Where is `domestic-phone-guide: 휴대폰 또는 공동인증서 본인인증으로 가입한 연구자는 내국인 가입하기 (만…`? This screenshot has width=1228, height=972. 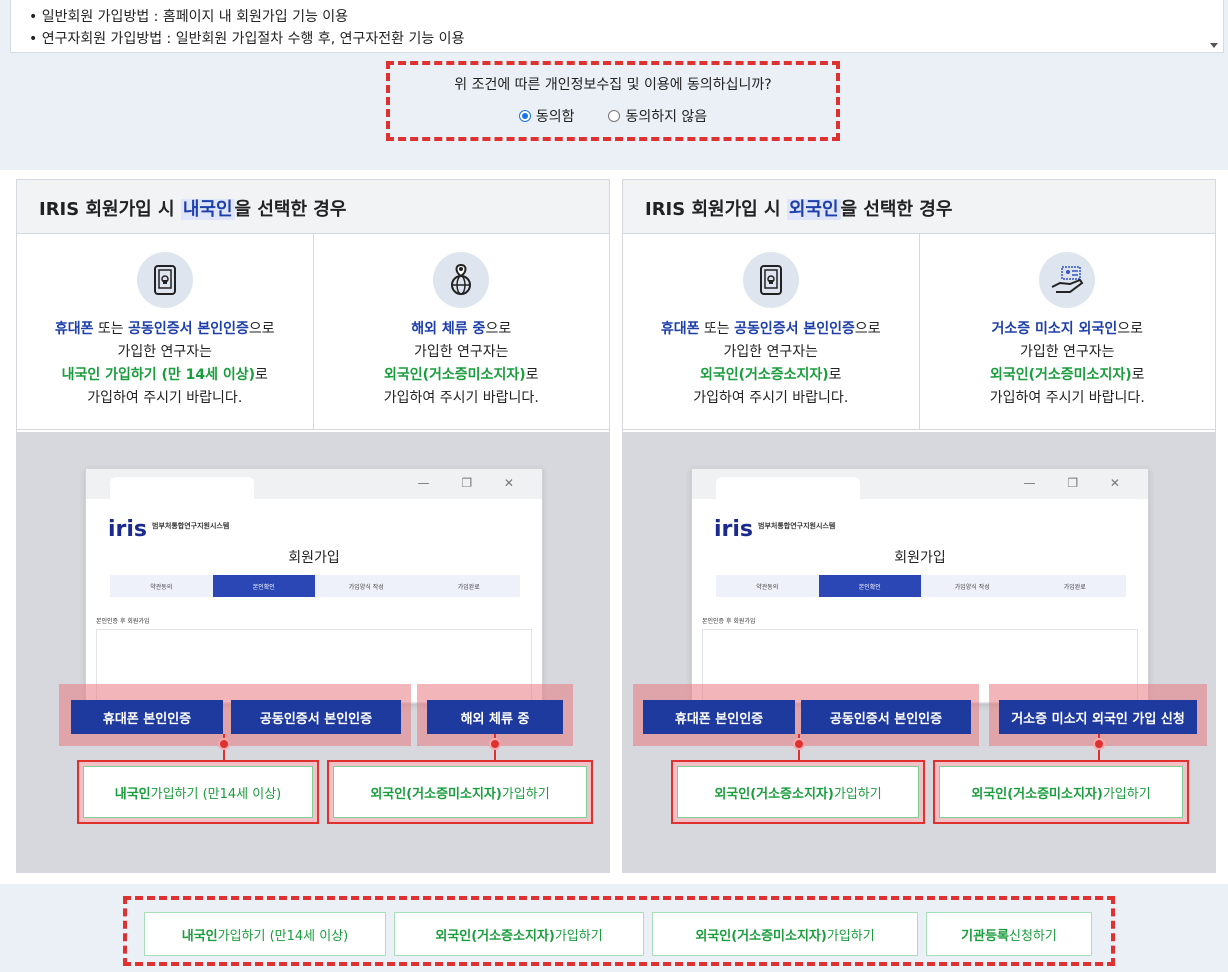 domestic-phone-guide: 휴대폰 또는 공동인증서 본인인증으로 가입한 연구자는 내국인 가입하기 (만… is located at coordinates (165, 331).